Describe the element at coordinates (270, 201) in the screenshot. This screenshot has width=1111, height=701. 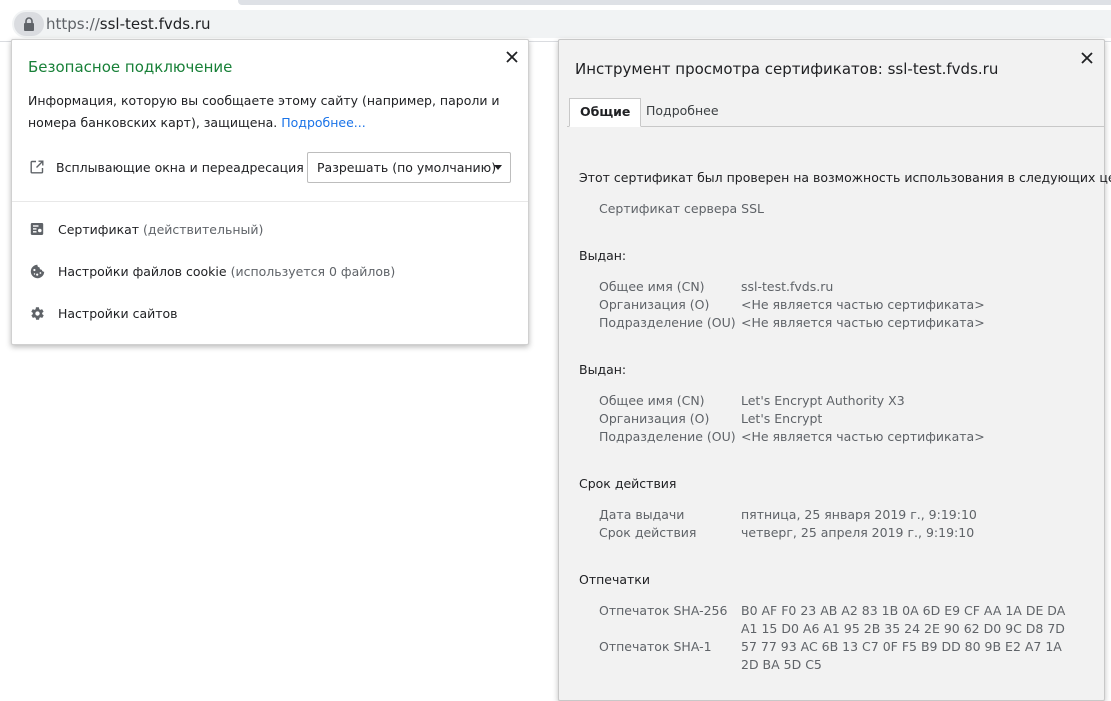
I see `bubble-divider` at that location.